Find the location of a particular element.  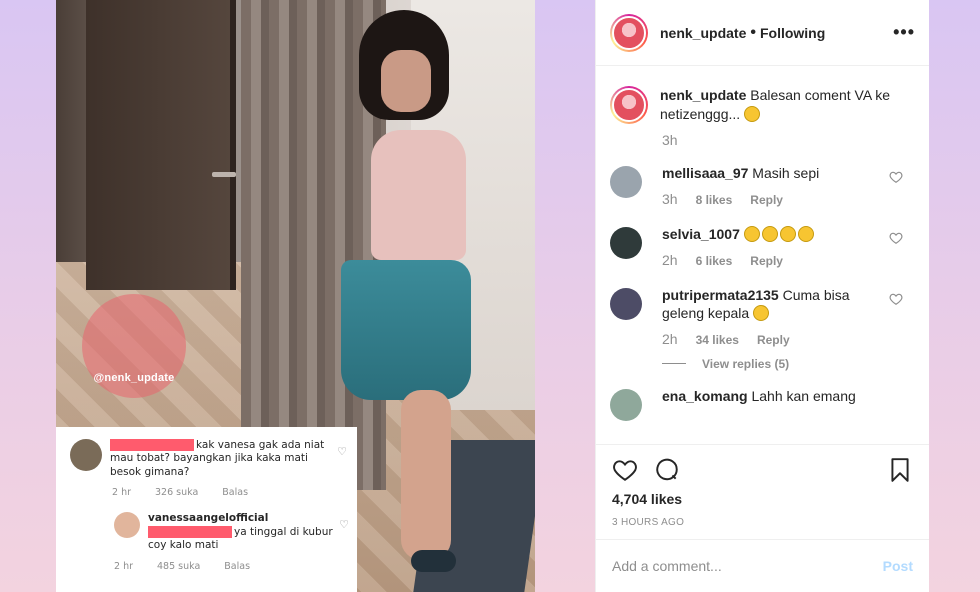

embedded-time: 2 hr is located at coordinates (121, 493).